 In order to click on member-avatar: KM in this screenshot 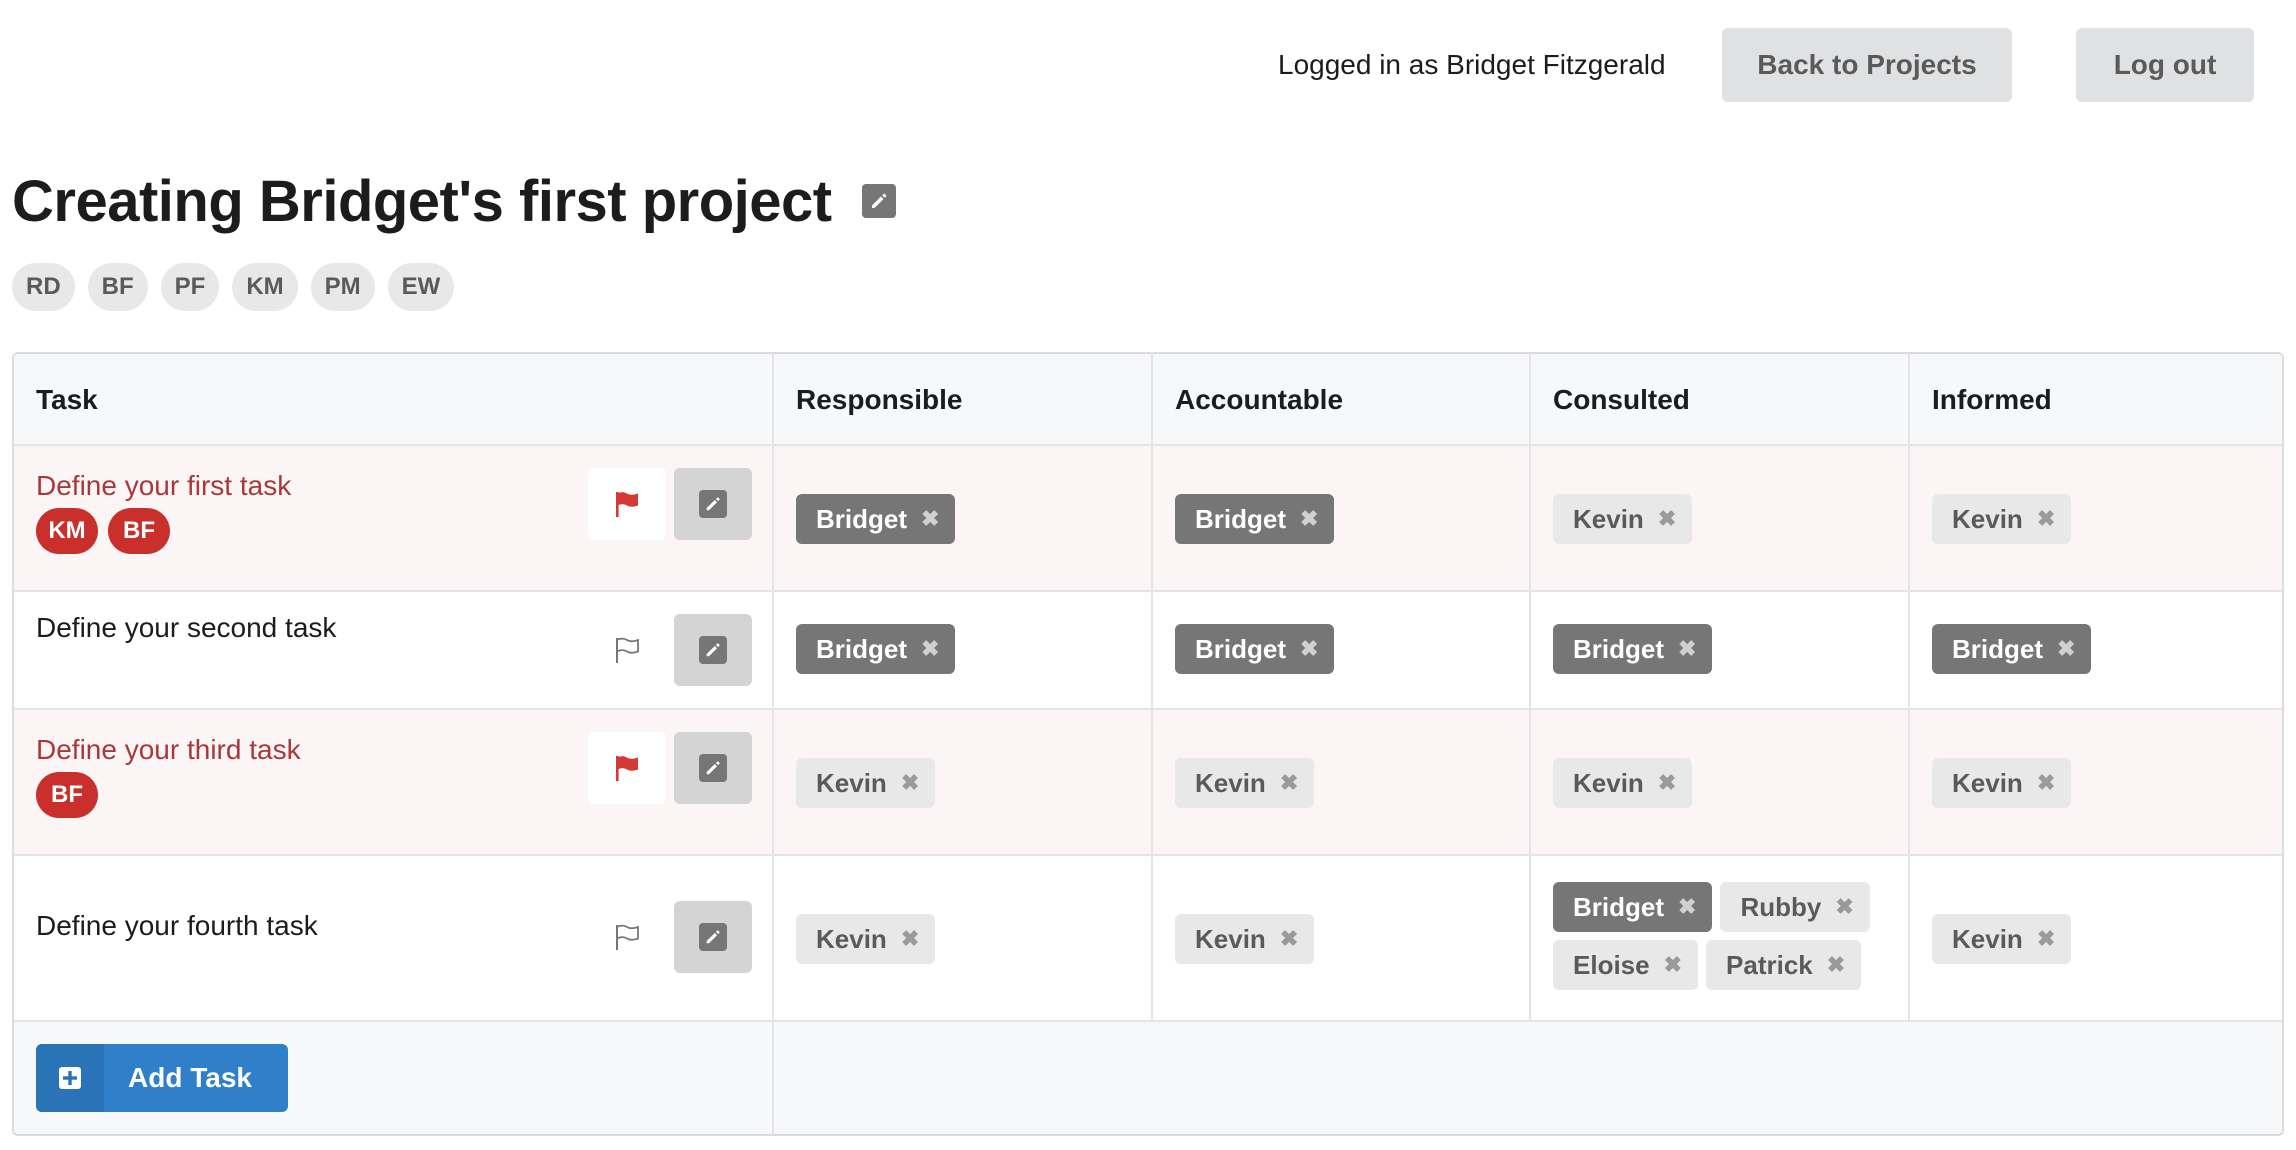, I will do `click(265, 287)`.